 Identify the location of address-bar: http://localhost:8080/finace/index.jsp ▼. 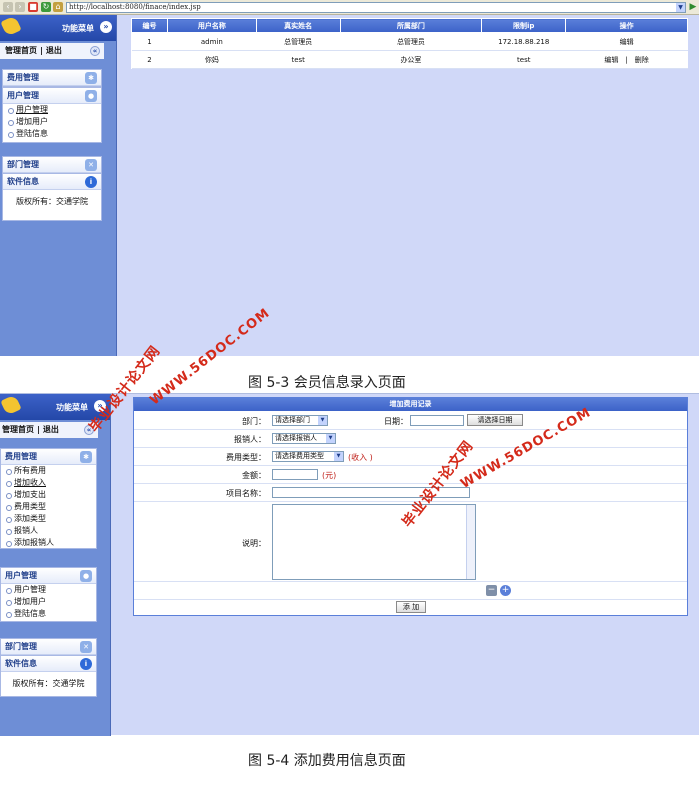
(376, 7).